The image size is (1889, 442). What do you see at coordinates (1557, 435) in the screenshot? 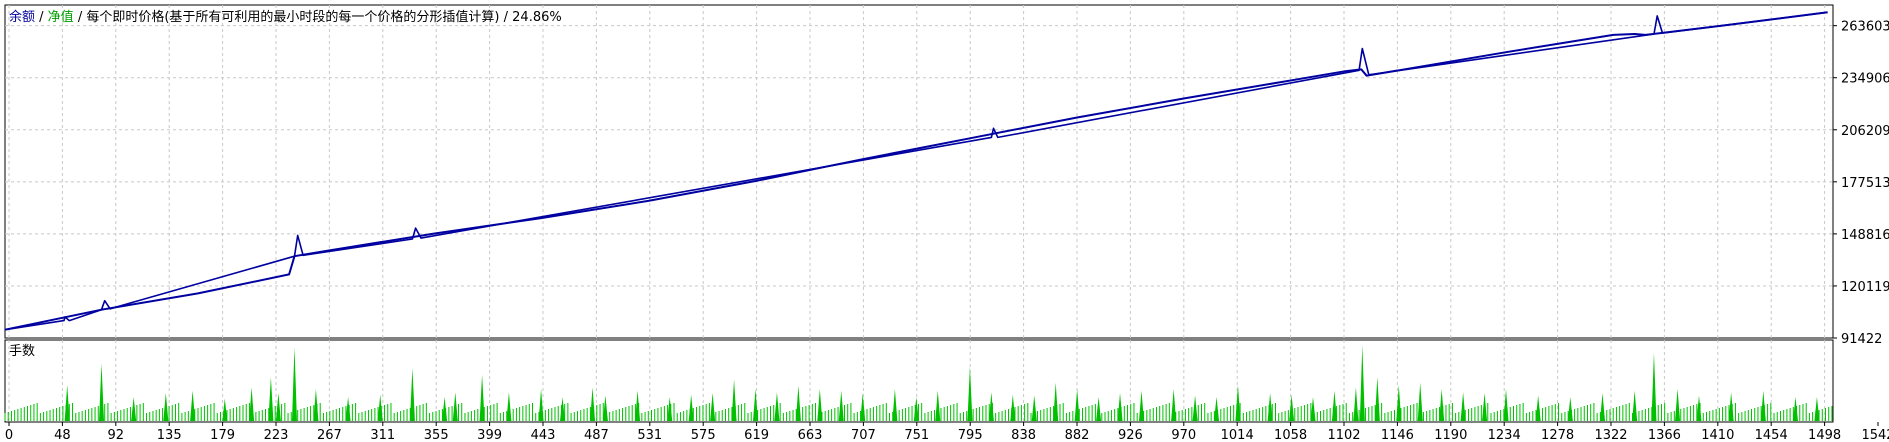
I see `x-tick-label: 1278` at bounding box center [1557, 435].